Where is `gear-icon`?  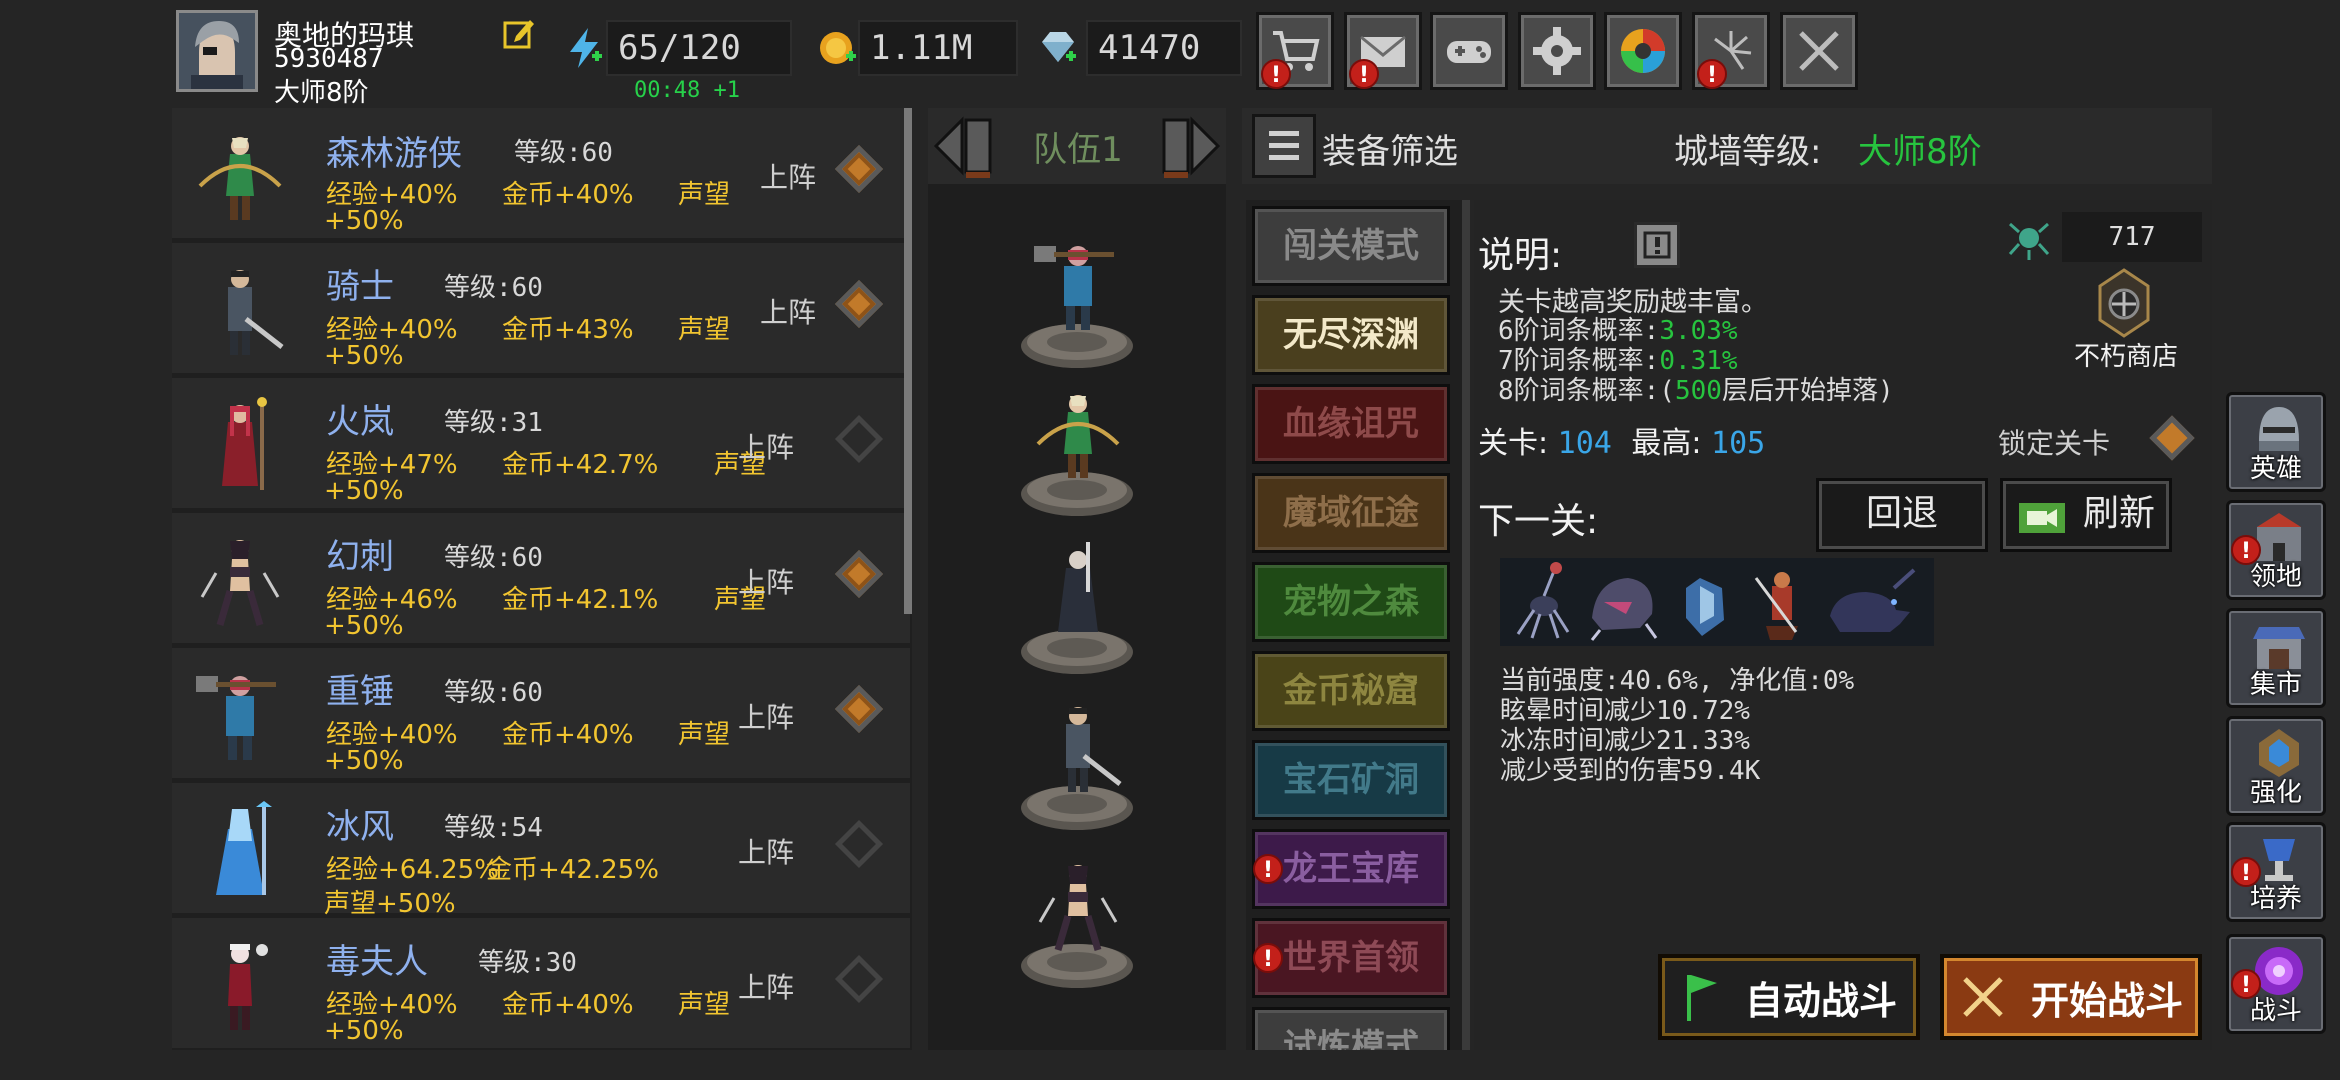 gear-icon is located at coordinates (1557, 51).